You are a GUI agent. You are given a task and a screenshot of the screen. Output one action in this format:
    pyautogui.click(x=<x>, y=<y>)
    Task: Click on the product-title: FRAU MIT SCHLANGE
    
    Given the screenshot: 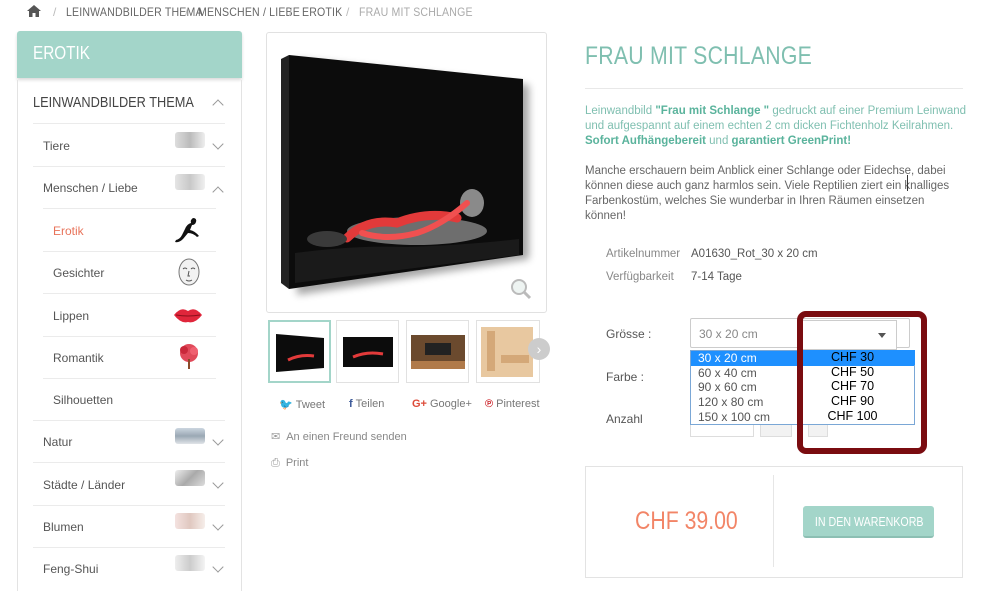 What is the action you would take?
    pyautogui.click(x=699, y=56)
    